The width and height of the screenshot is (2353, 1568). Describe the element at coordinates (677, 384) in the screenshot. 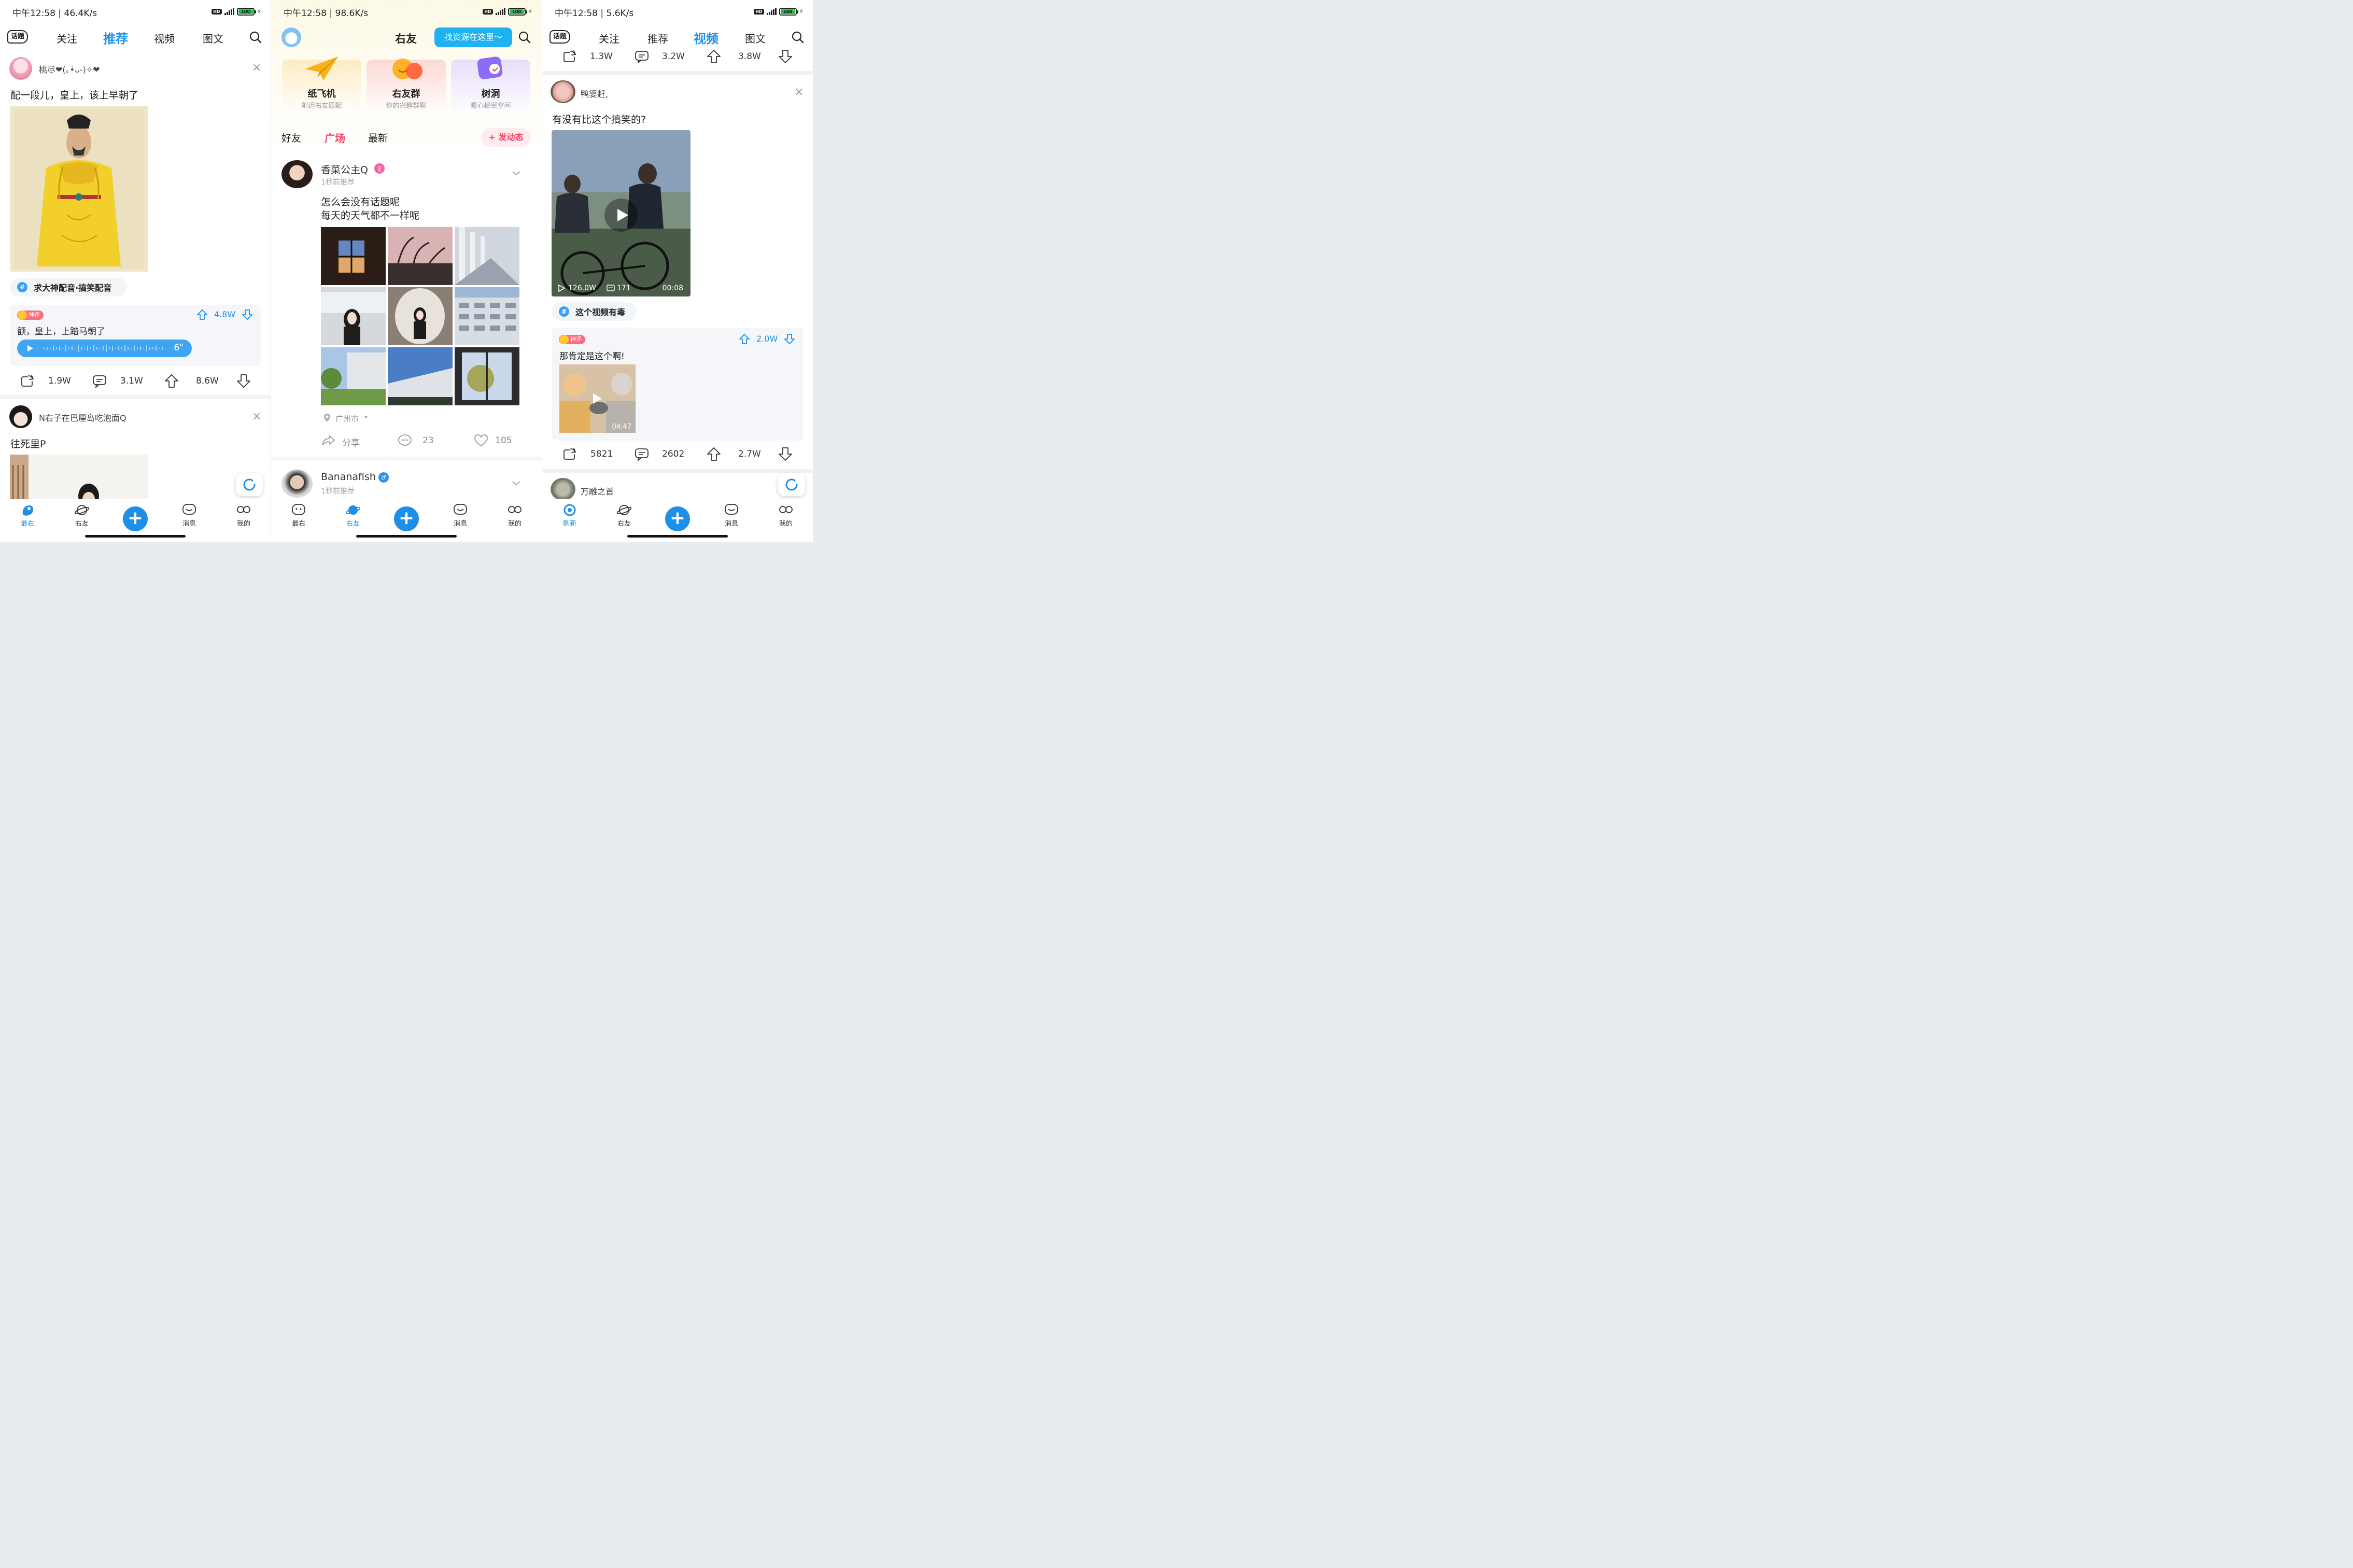

I see `god-comment: 神评 2.0W 那肯定是这个啊! 04:47` at that location.